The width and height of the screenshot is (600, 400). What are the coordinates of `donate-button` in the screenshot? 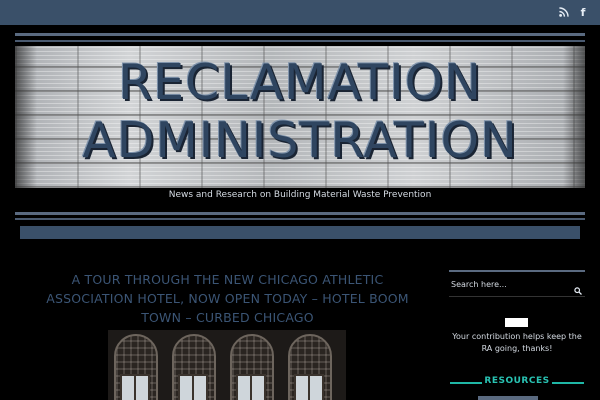 It's located at (516, 322).